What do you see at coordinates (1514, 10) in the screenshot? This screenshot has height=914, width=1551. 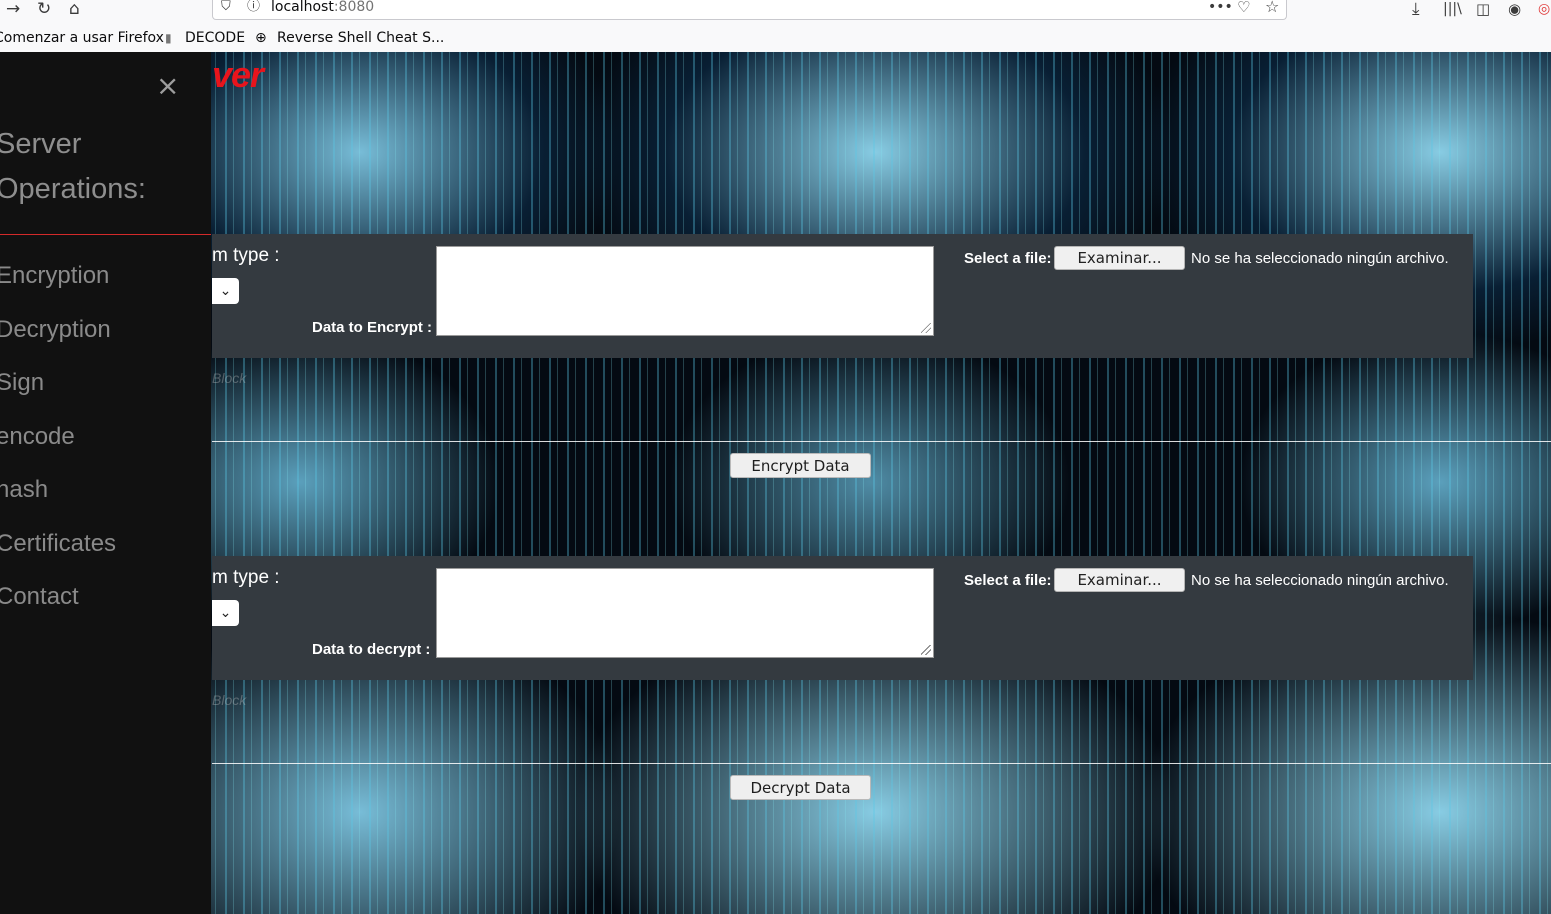 I see `account-icon: ◉` at bounding box center [1514, 10].